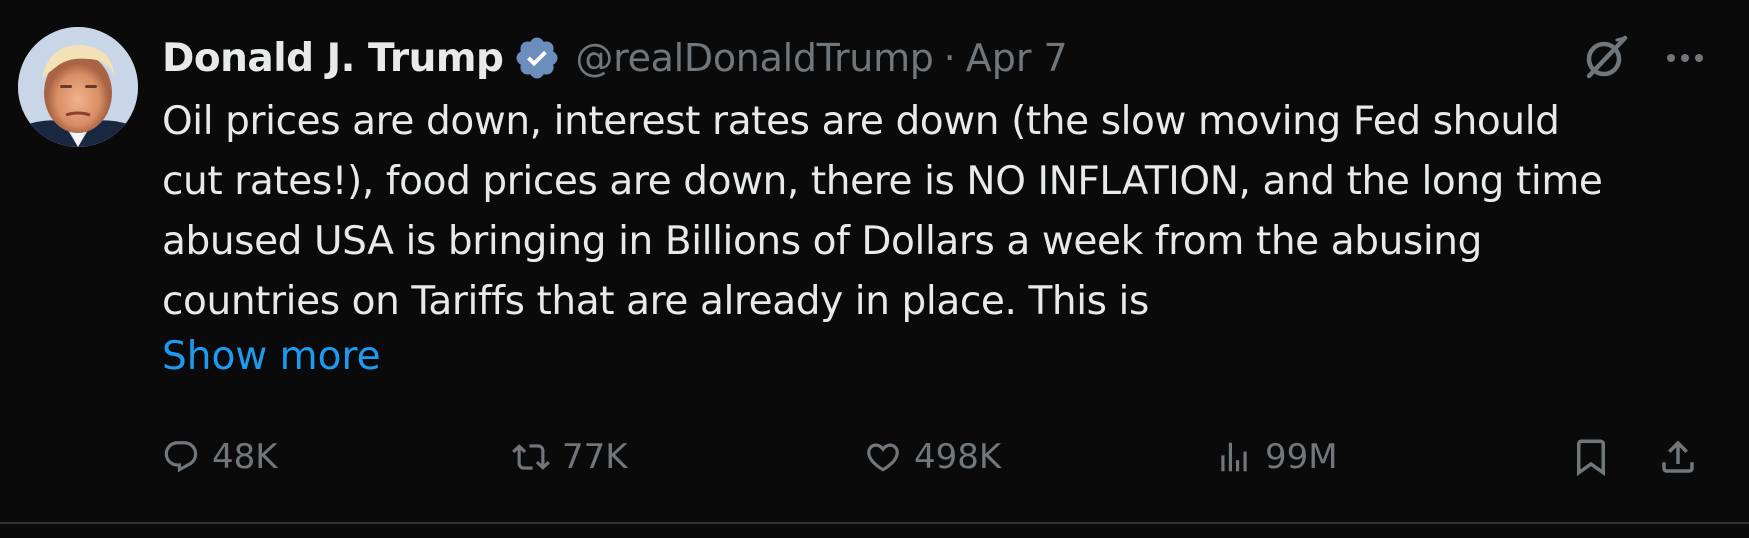 The image size is (1749, 538). I want to click on tweet-date: Apr 7, so click(1017, 58).